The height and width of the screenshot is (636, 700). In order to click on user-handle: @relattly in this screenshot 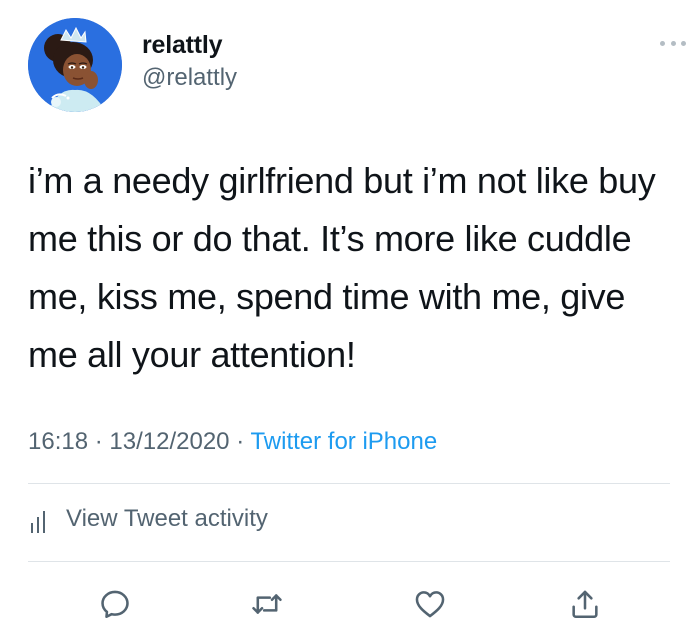, I will do `click(189, 78)`.